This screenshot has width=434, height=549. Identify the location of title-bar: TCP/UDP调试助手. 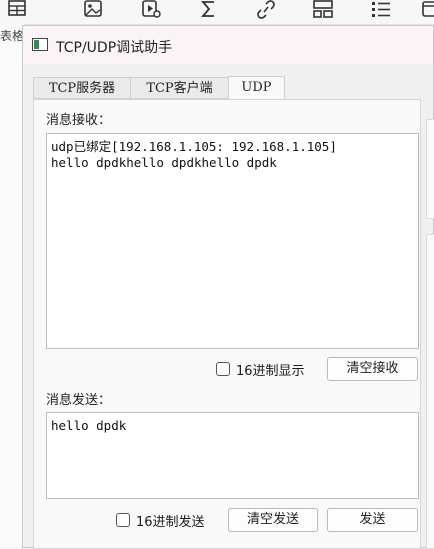
(228, 45).